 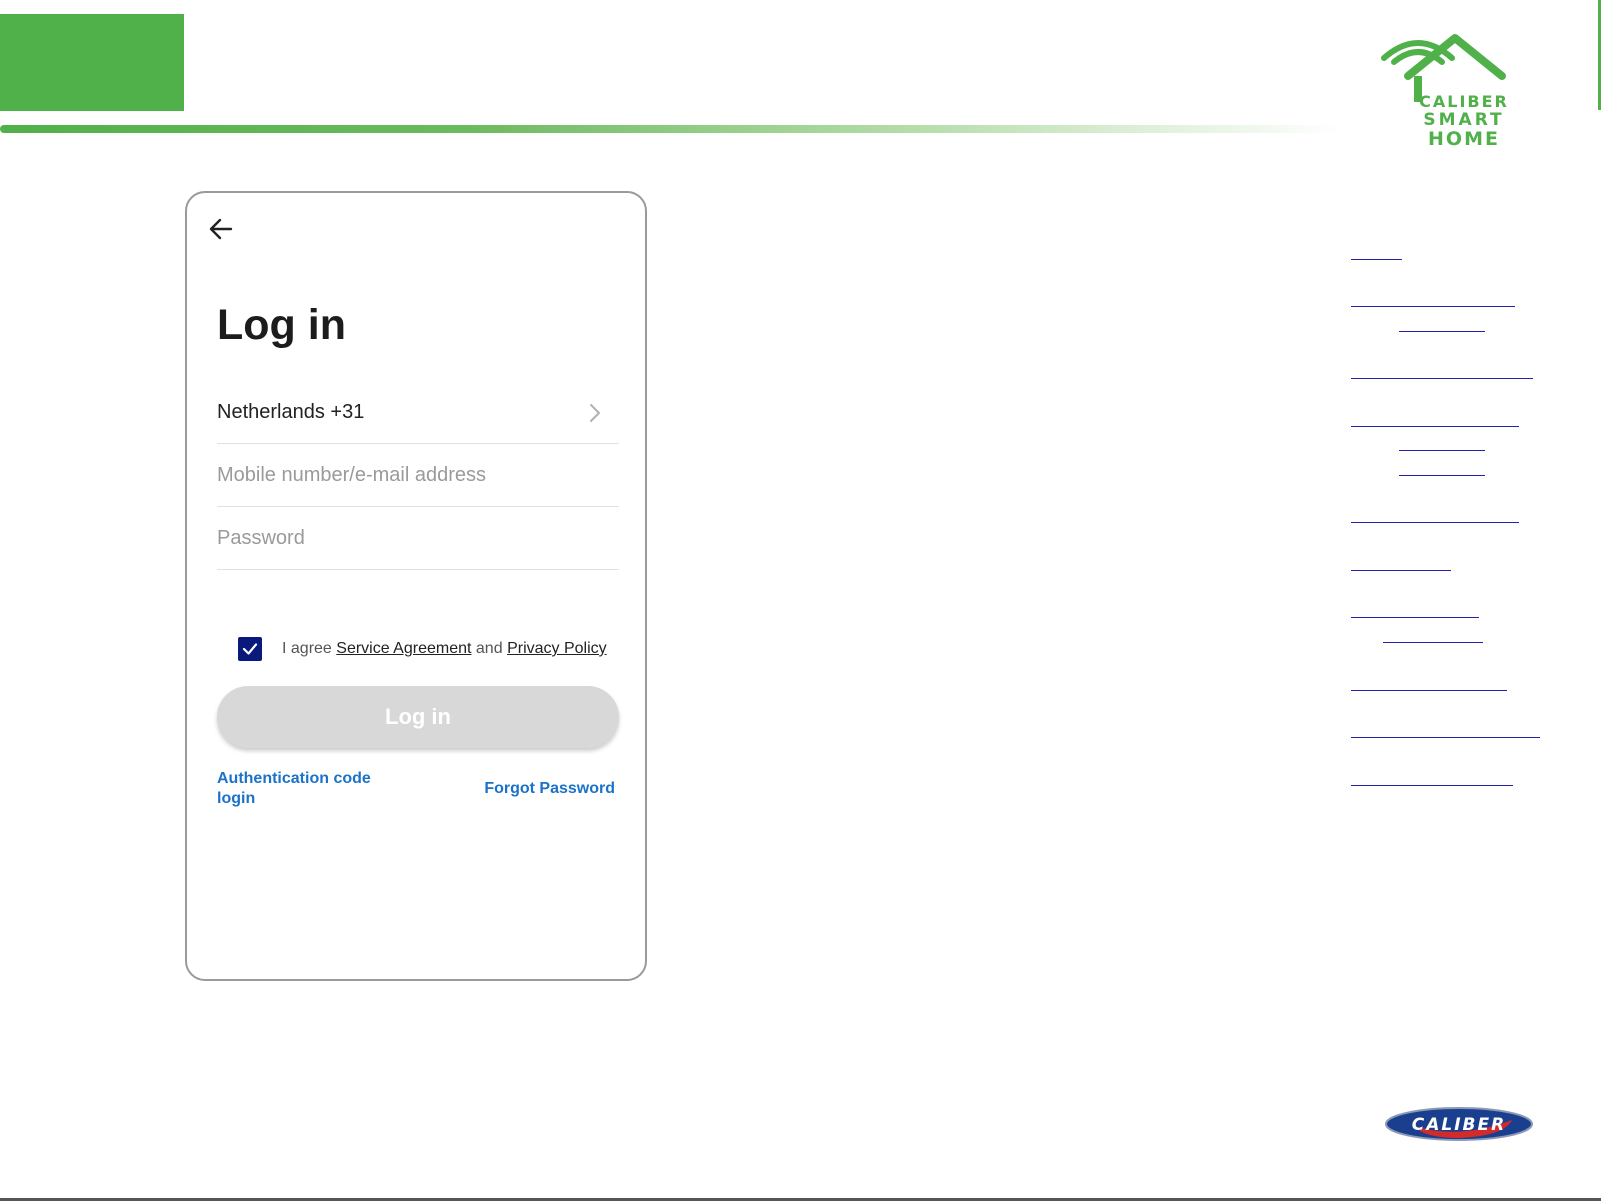 What do you see at coordinates (1464, 120) in the screenshot?
I see `logo-line-2: SMART` at bounding box center [1464, 120].